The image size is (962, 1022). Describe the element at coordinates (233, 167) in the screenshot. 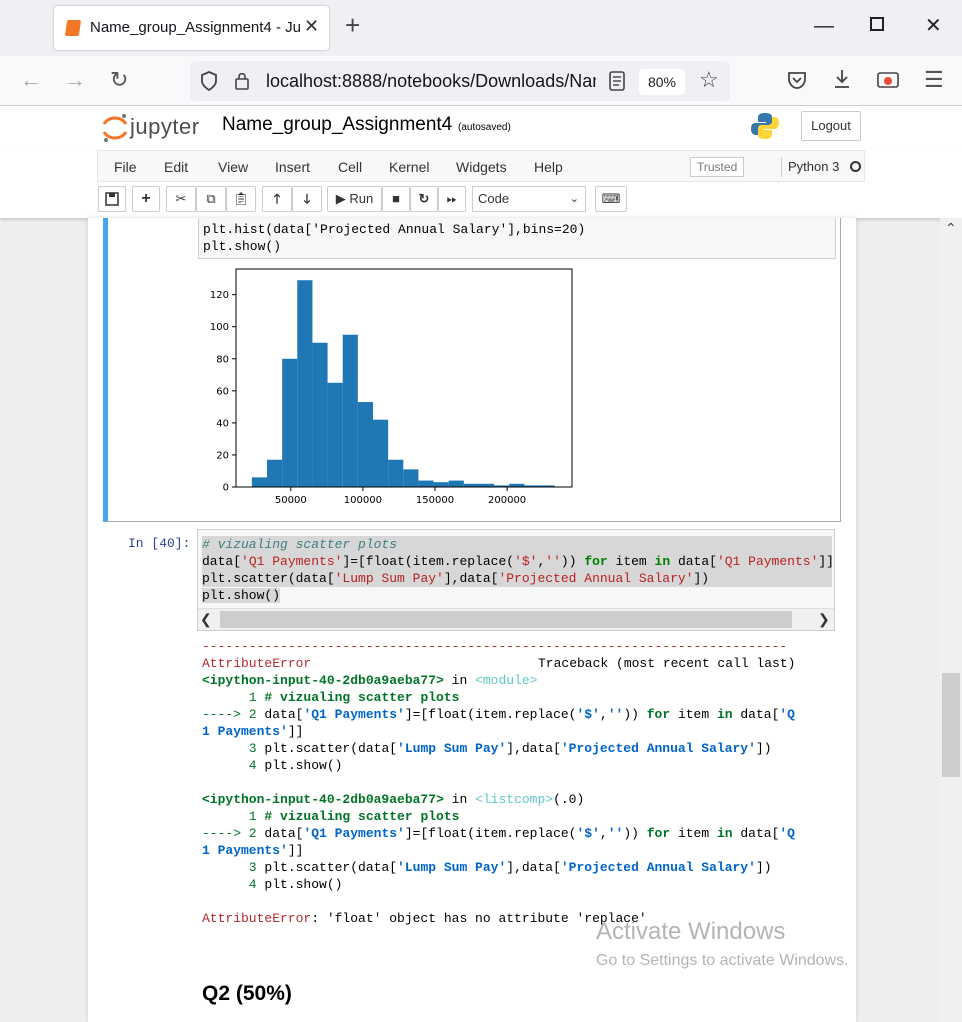

I see `menu-view: View` at that location.